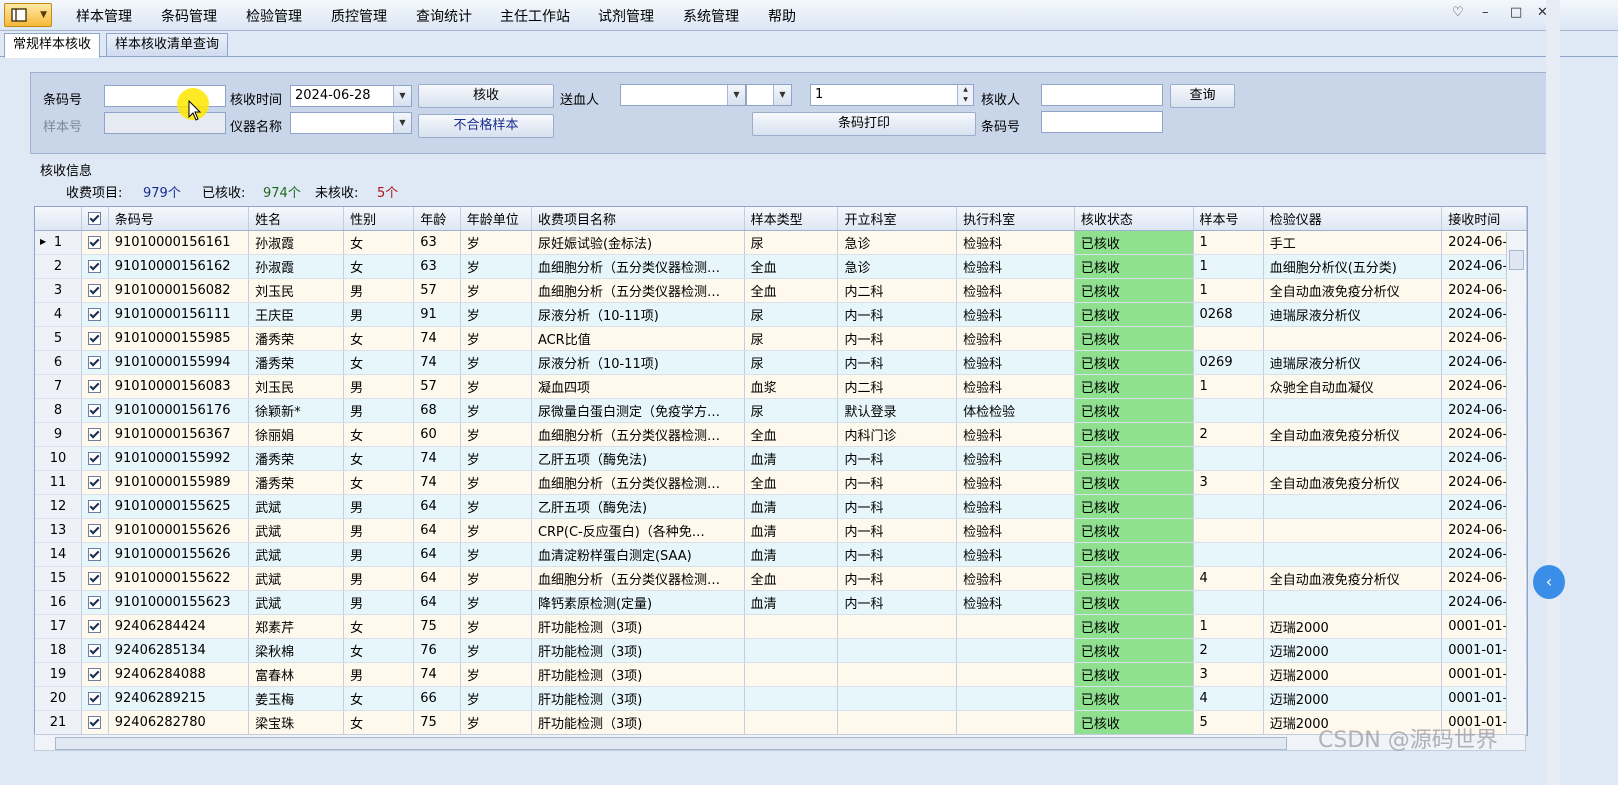 This screenshot has width=1618, height=785. I want to click on cell-name: 富春林, so click(296, 674).